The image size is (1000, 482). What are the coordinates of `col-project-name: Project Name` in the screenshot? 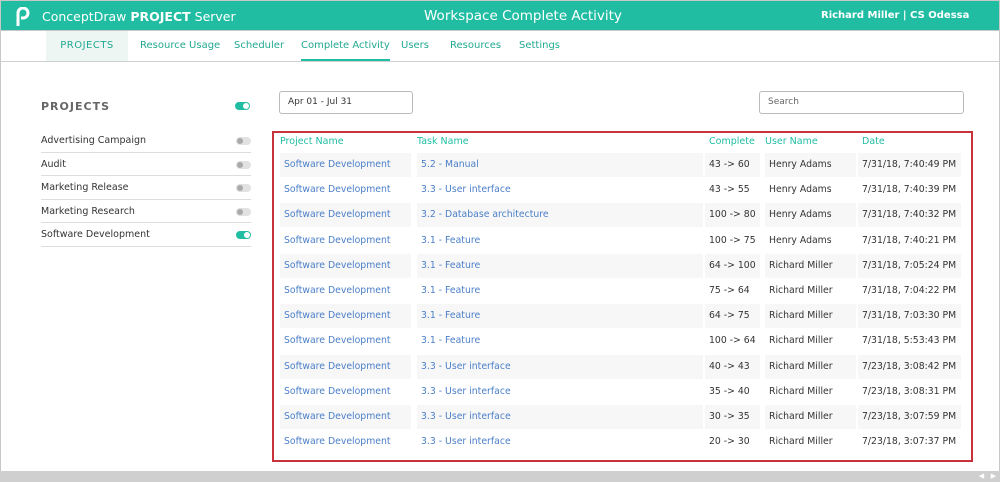 It's located at (312, 141).